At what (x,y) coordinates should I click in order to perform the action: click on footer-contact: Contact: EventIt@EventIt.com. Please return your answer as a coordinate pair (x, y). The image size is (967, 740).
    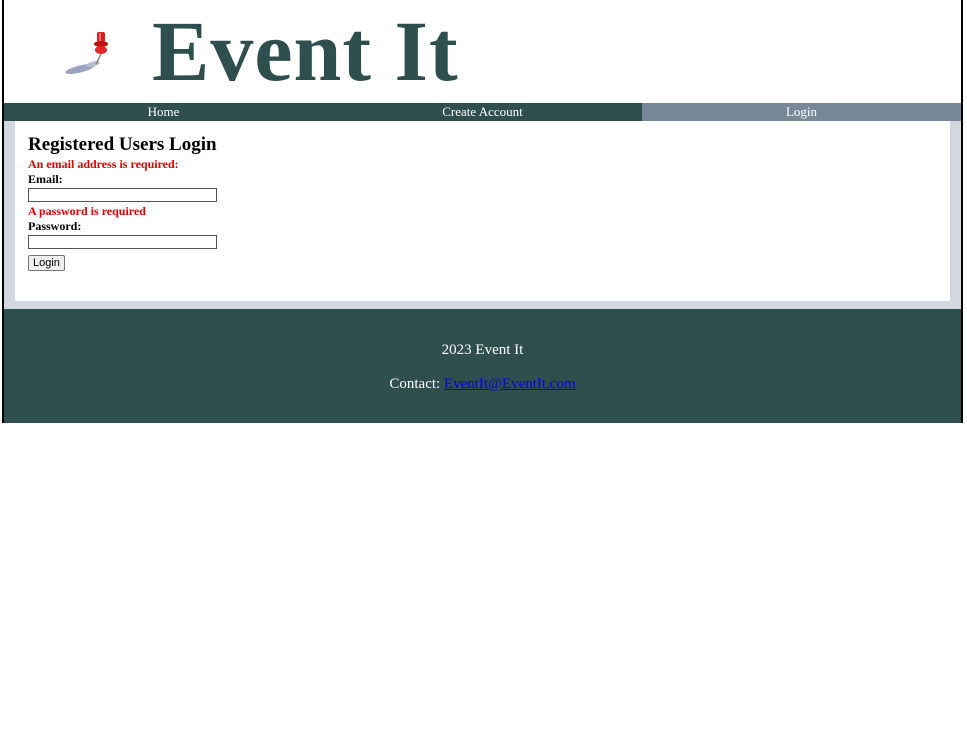
    Looking at the image, I should click on (482, 384).